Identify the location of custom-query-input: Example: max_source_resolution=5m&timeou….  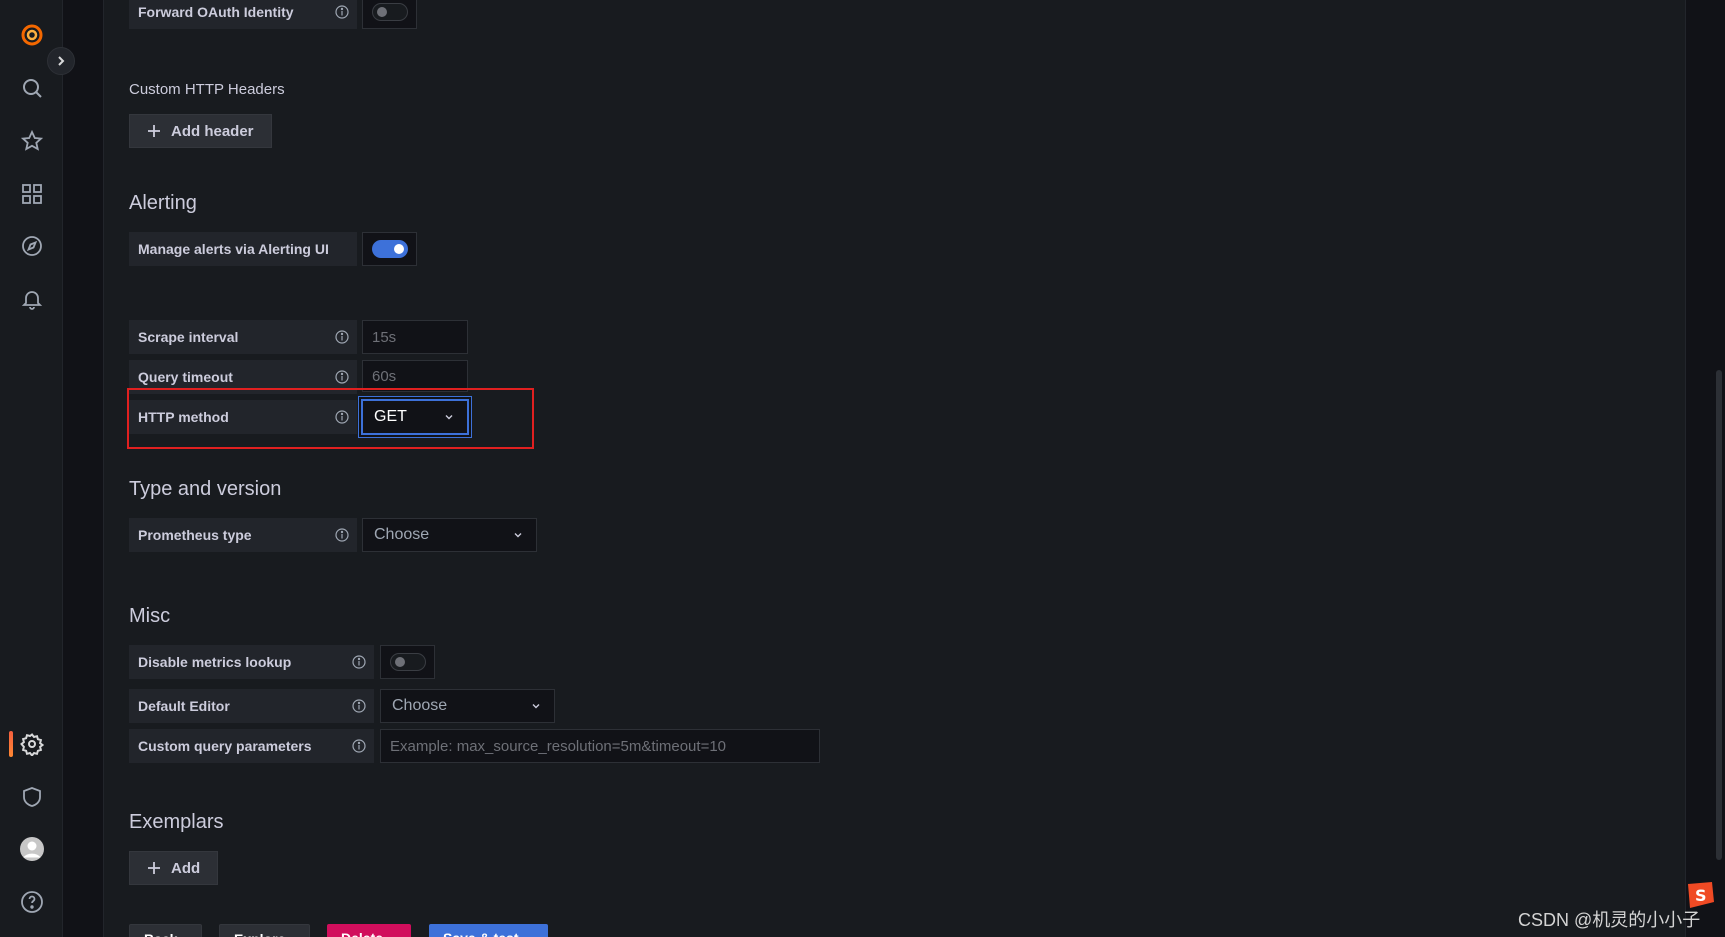
(600, 746).